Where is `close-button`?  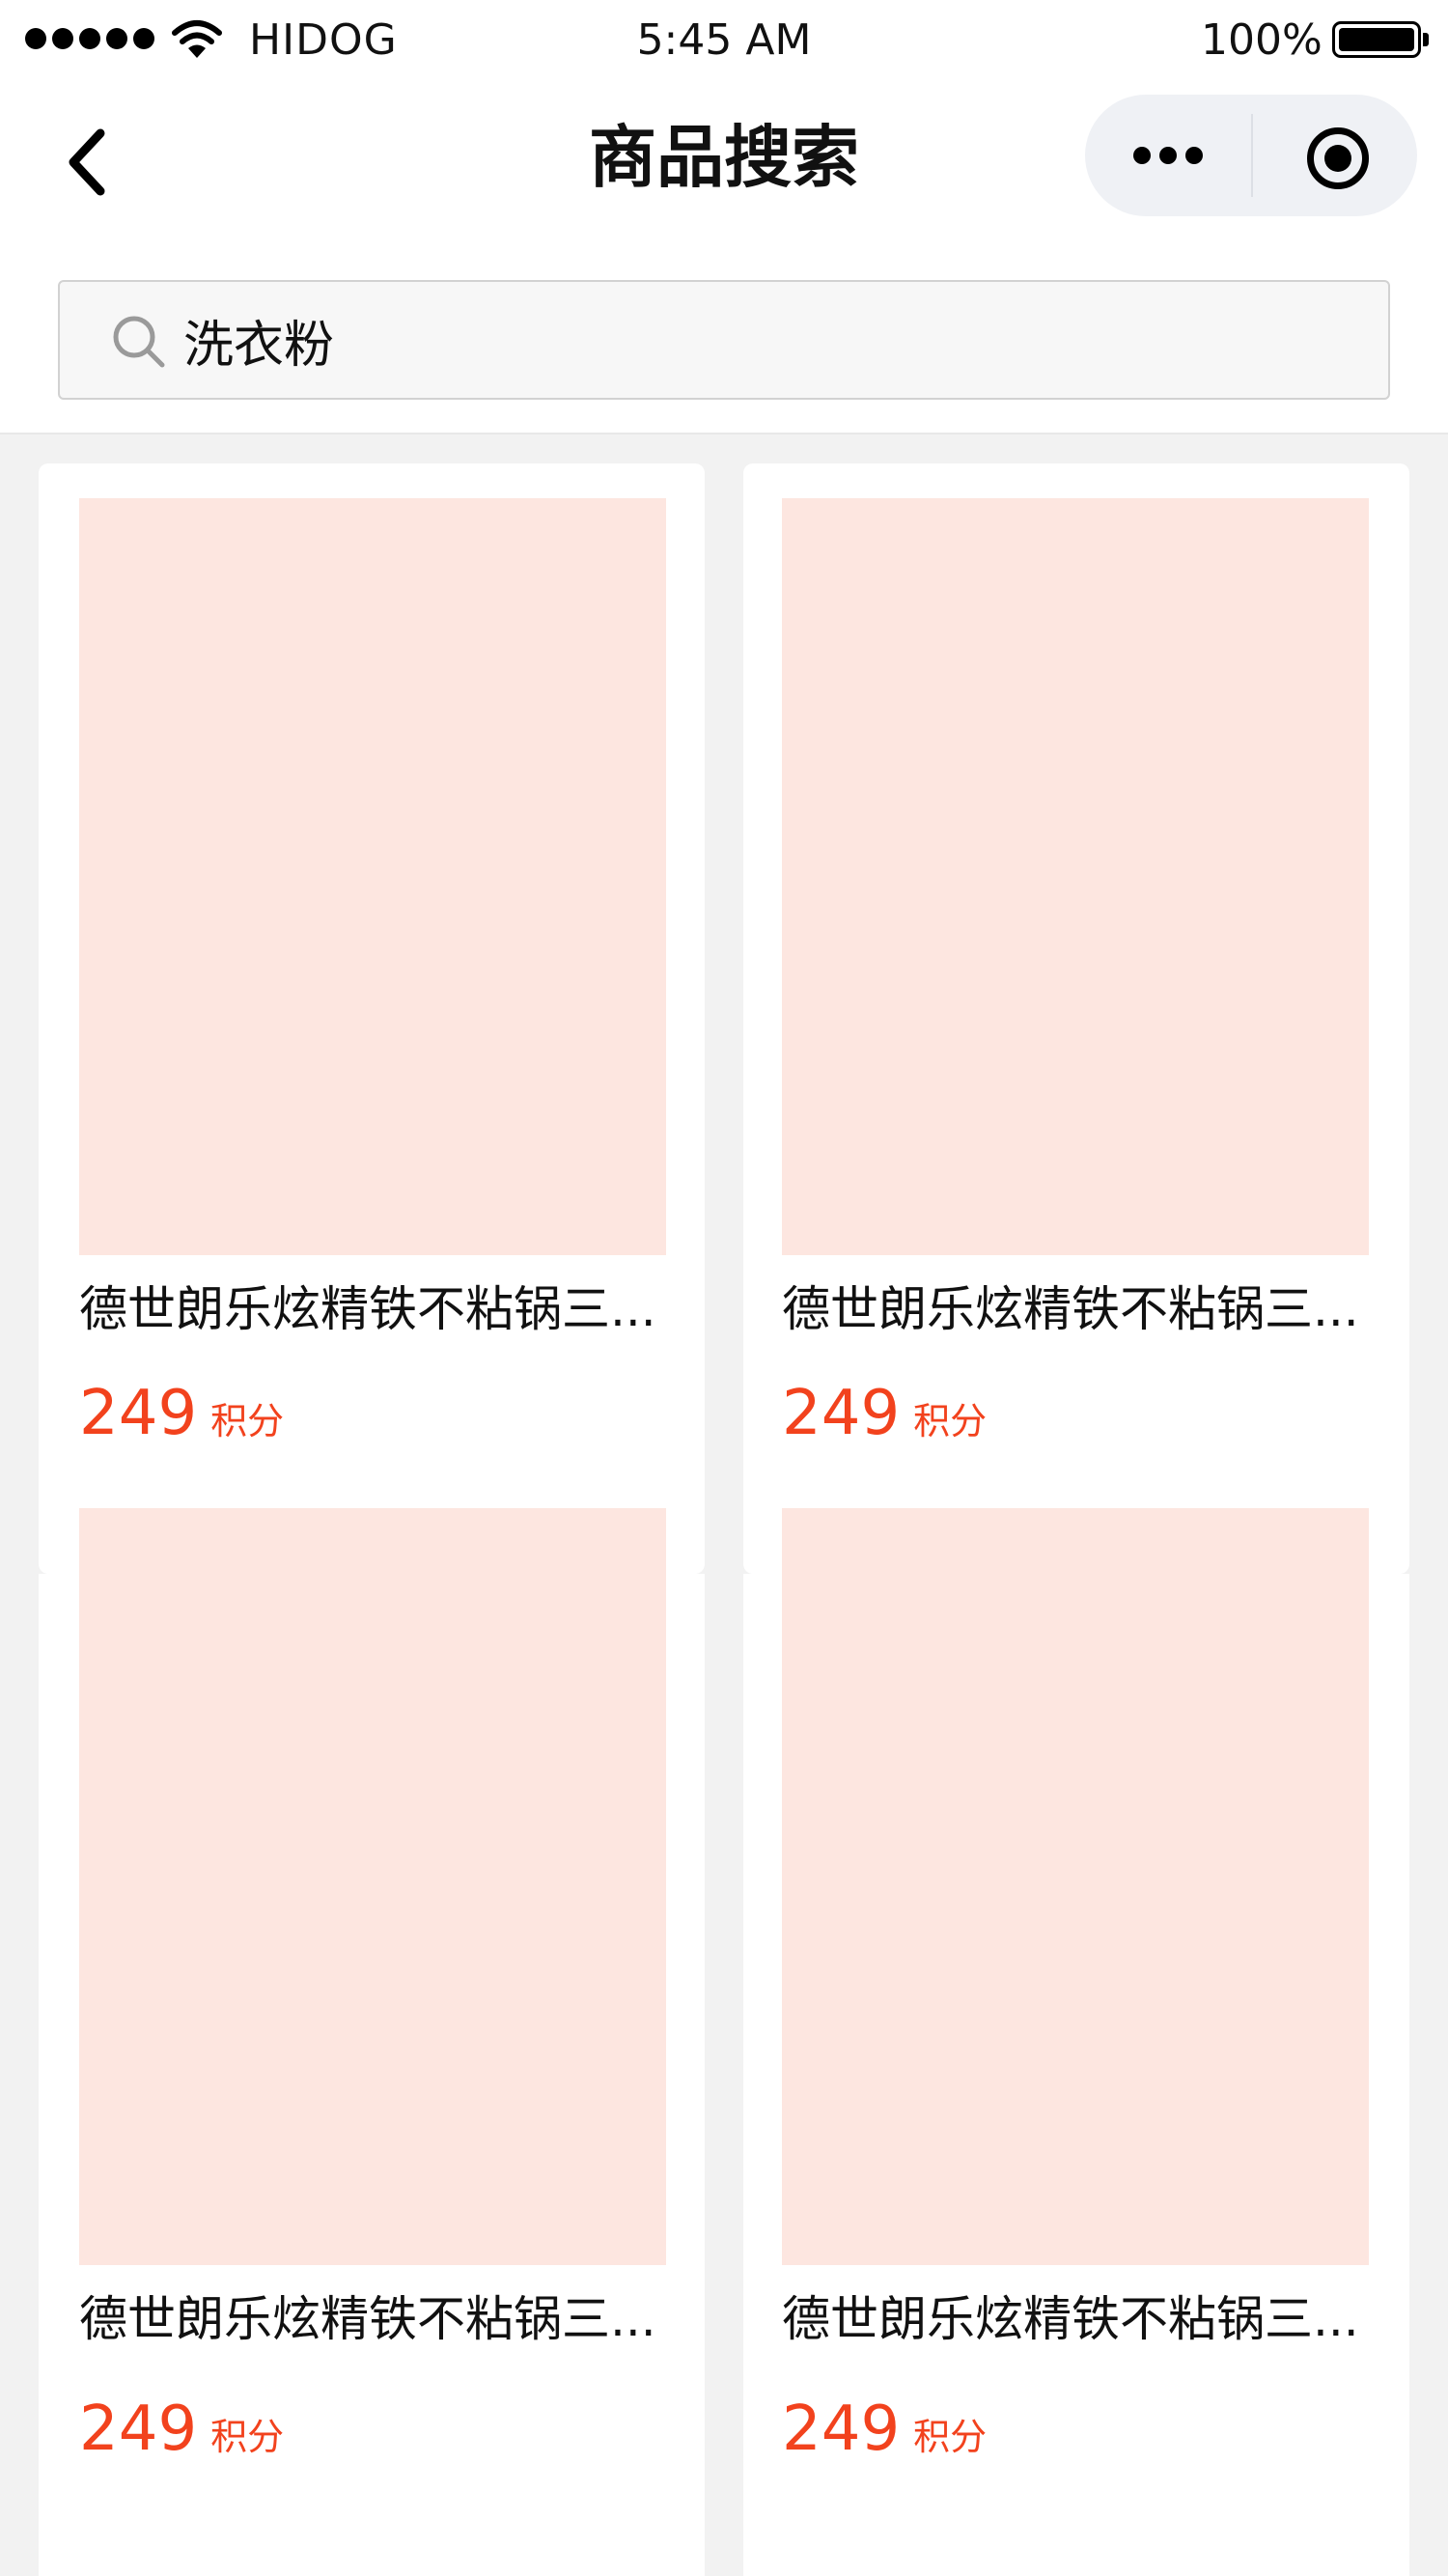
close-button is located at coordinates (1335, 156).